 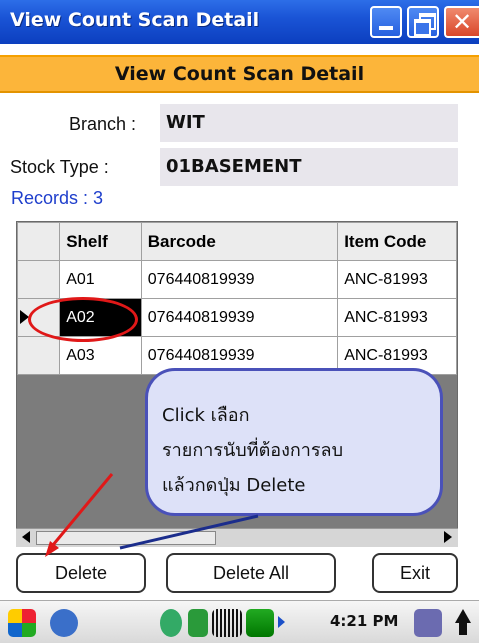 What do you see at coordinates (52, 549) in the screenshot?
I see `red-arrowhead-icon` at bounding box center [52, 549].